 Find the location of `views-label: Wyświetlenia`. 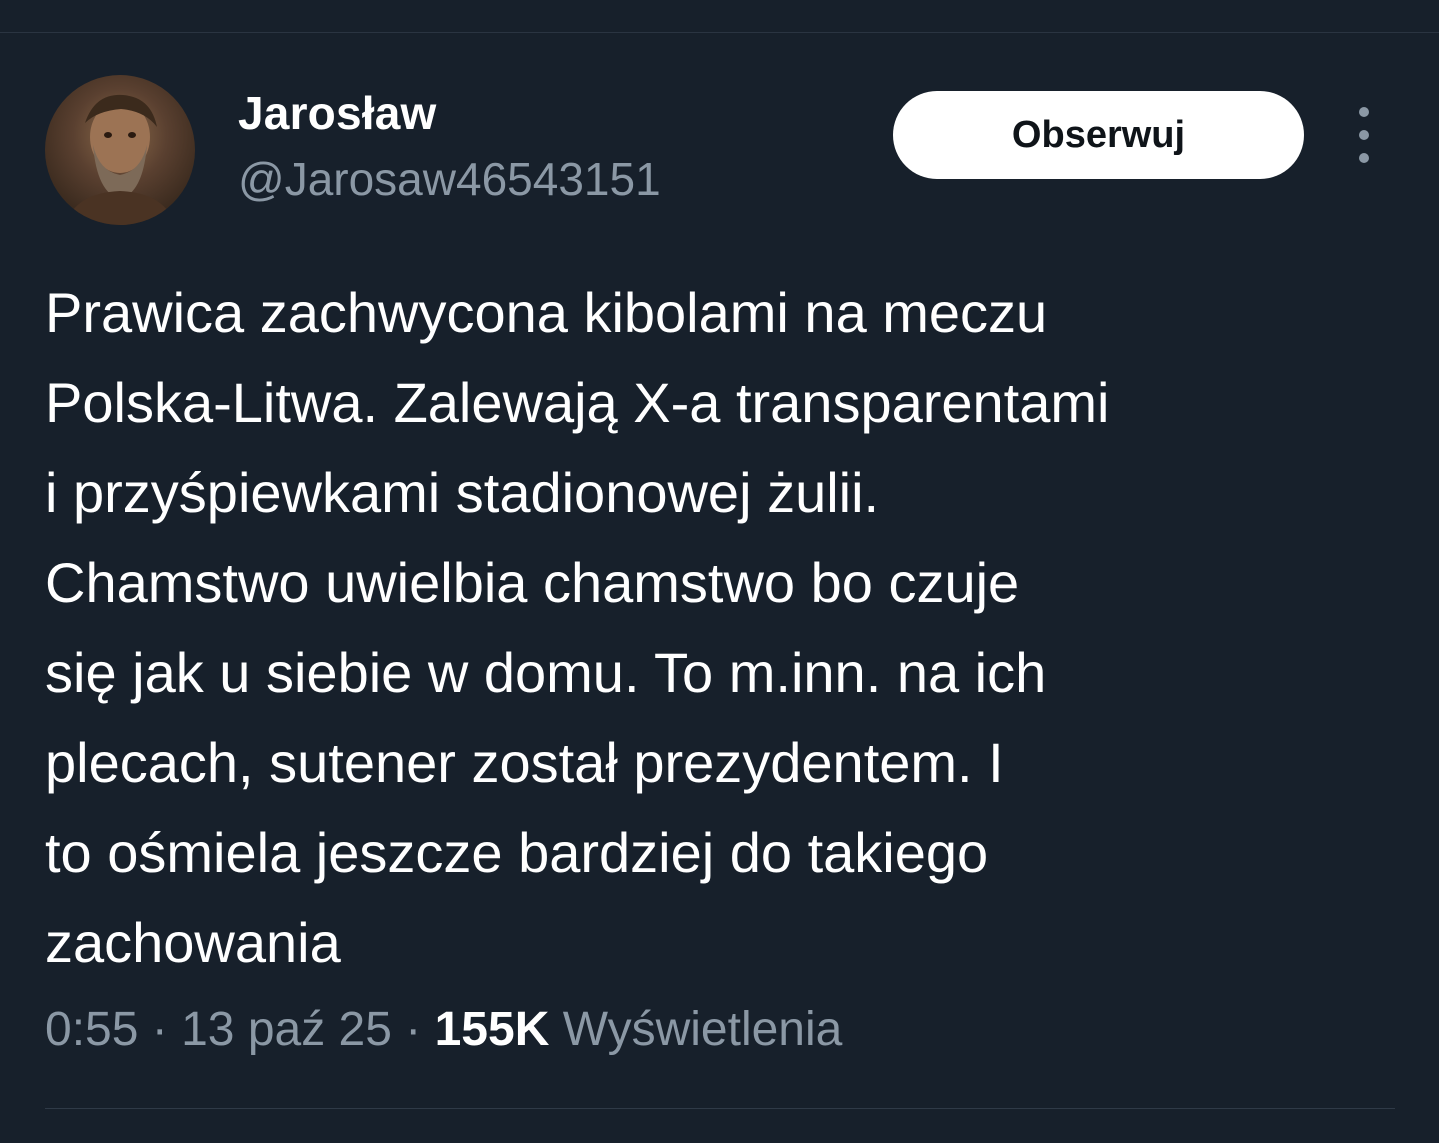

views-label: Wyświetlenia is located at coordinates (703, 1029).